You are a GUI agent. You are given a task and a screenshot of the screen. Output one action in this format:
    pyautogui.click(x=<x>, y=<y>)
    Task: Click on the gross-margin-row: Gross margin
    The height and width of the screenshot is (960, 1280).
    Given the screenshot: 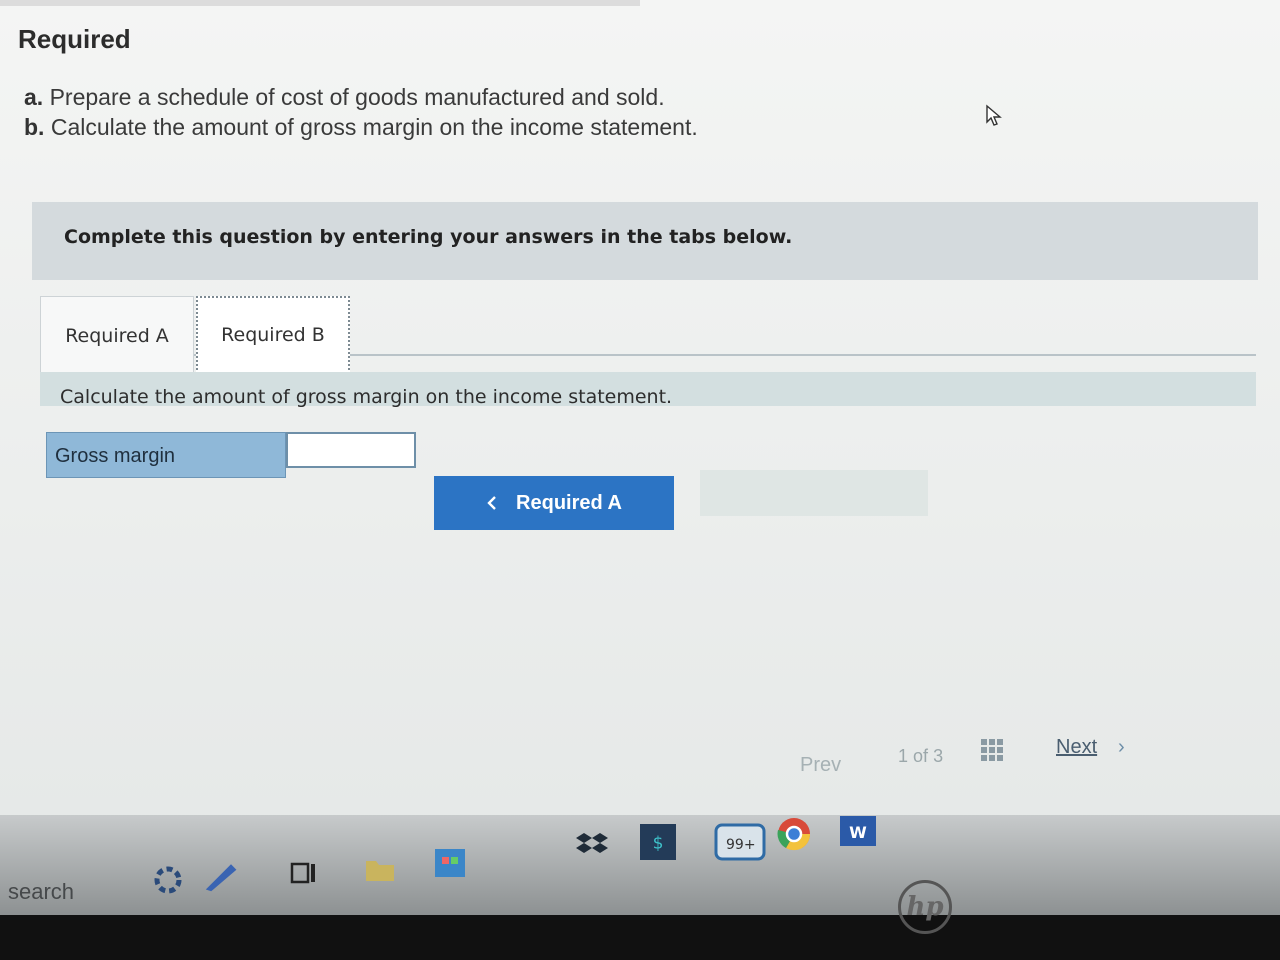 What is the action you would take?
    pyautogui.click(x=231, y=455)
    